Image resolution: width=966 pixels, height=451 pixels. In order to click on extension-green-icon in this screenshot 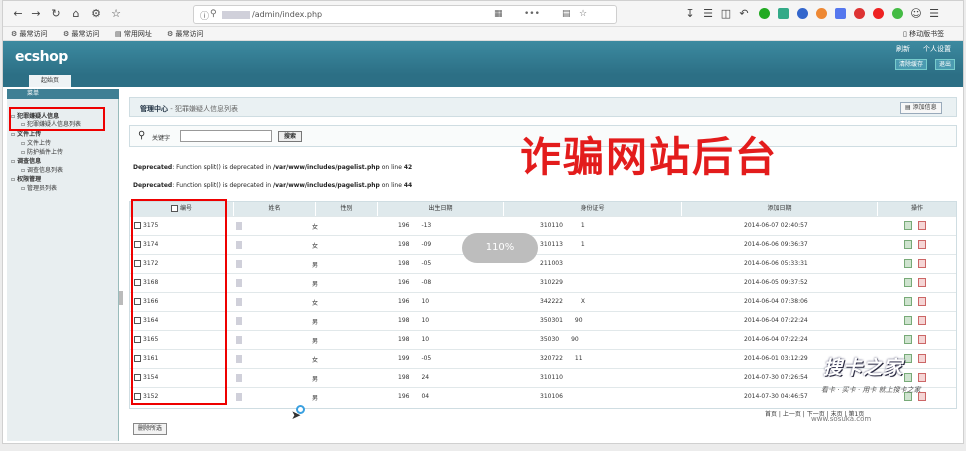, I will do `click(764, 13)`.